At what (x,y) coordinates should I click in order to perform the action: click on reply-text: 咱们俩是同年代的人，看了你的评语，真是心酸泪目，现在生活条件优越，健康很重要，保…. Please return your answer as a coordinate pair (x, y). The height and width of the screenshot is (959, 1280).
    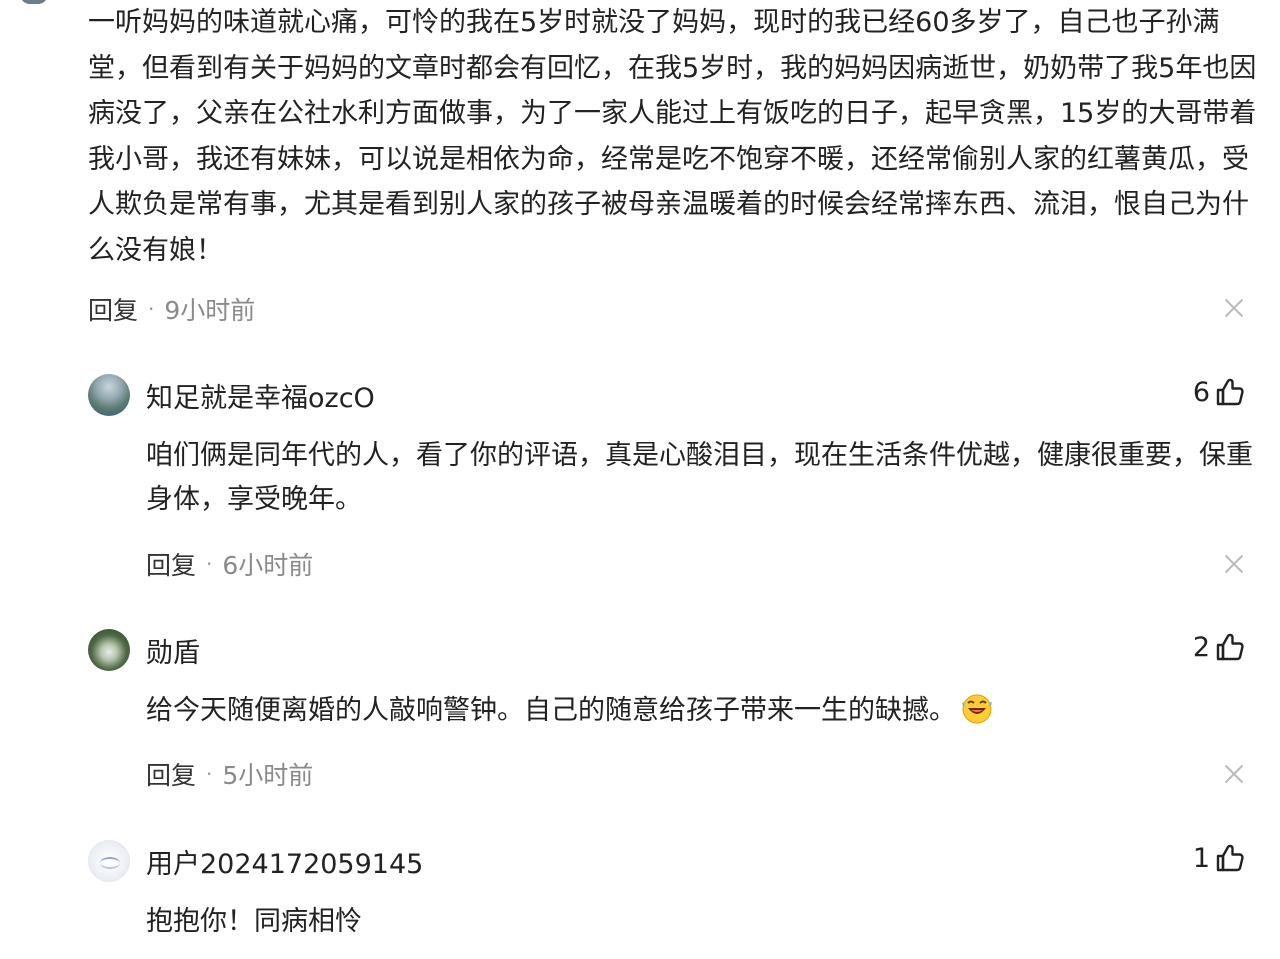
    Looking at the image, I should click on (699, 477).